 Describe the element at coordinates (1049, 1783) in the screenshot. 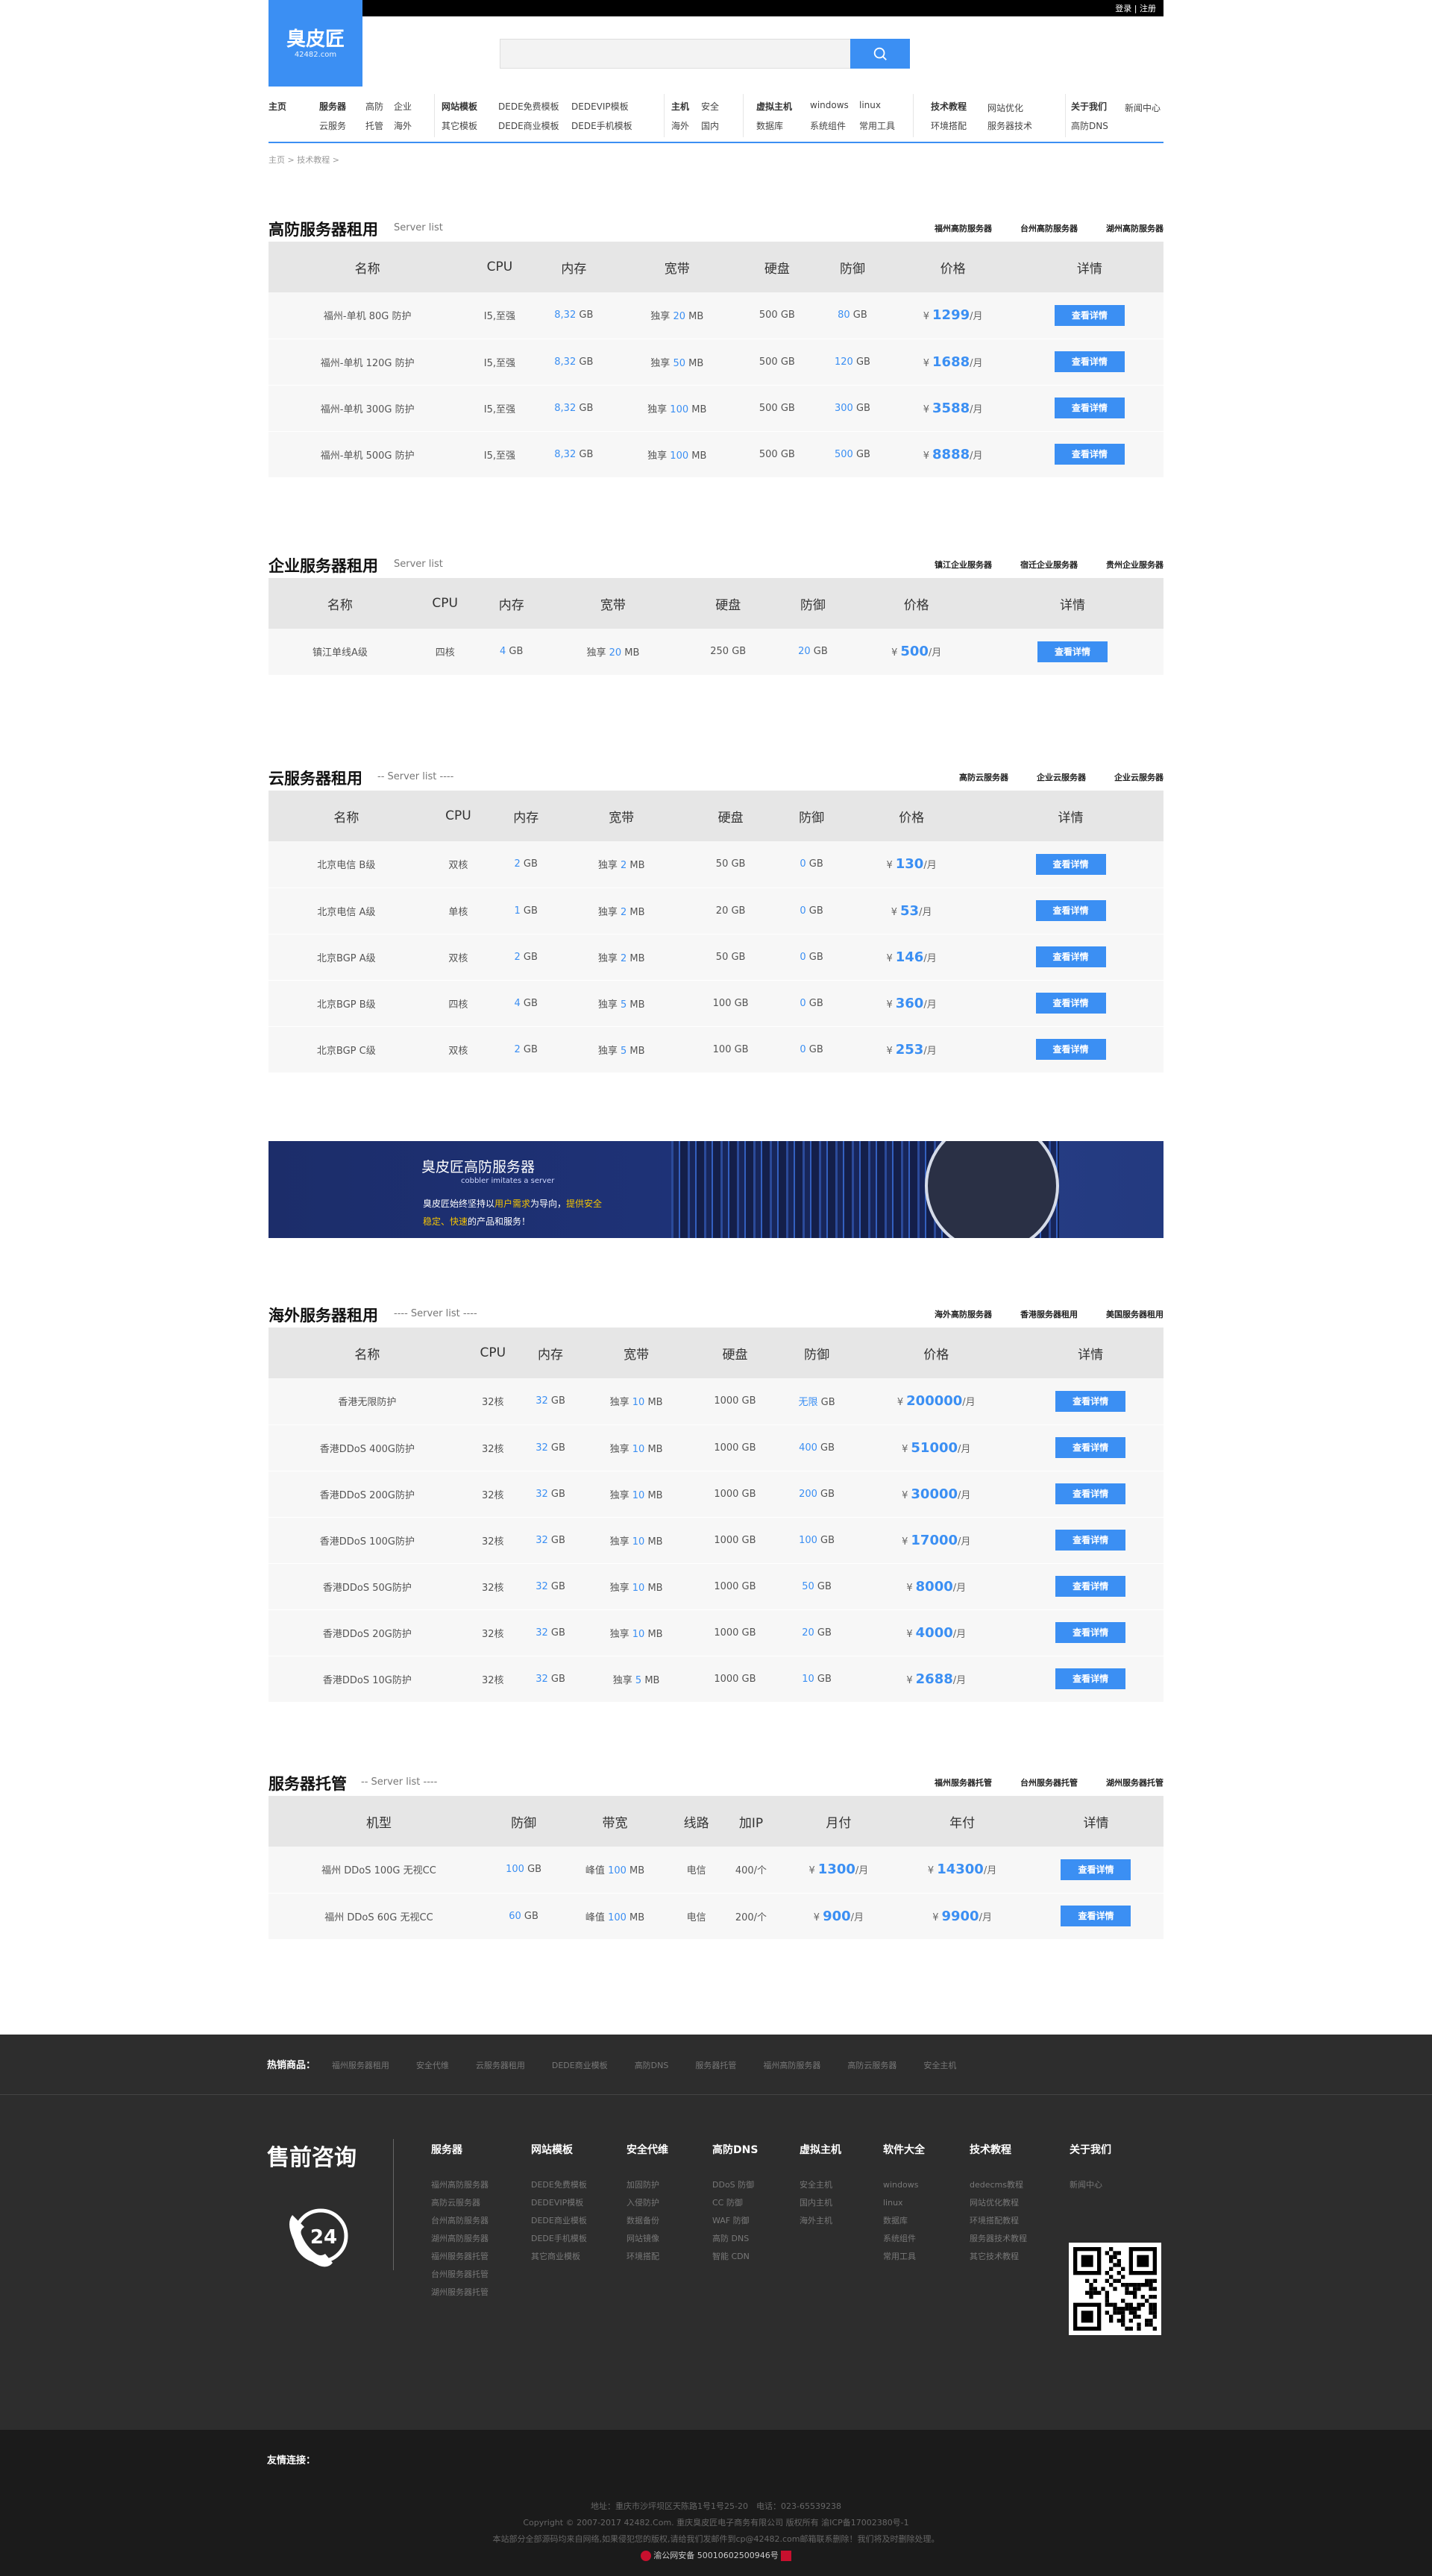

I see `section-link: 台州服务器托管` at that location.